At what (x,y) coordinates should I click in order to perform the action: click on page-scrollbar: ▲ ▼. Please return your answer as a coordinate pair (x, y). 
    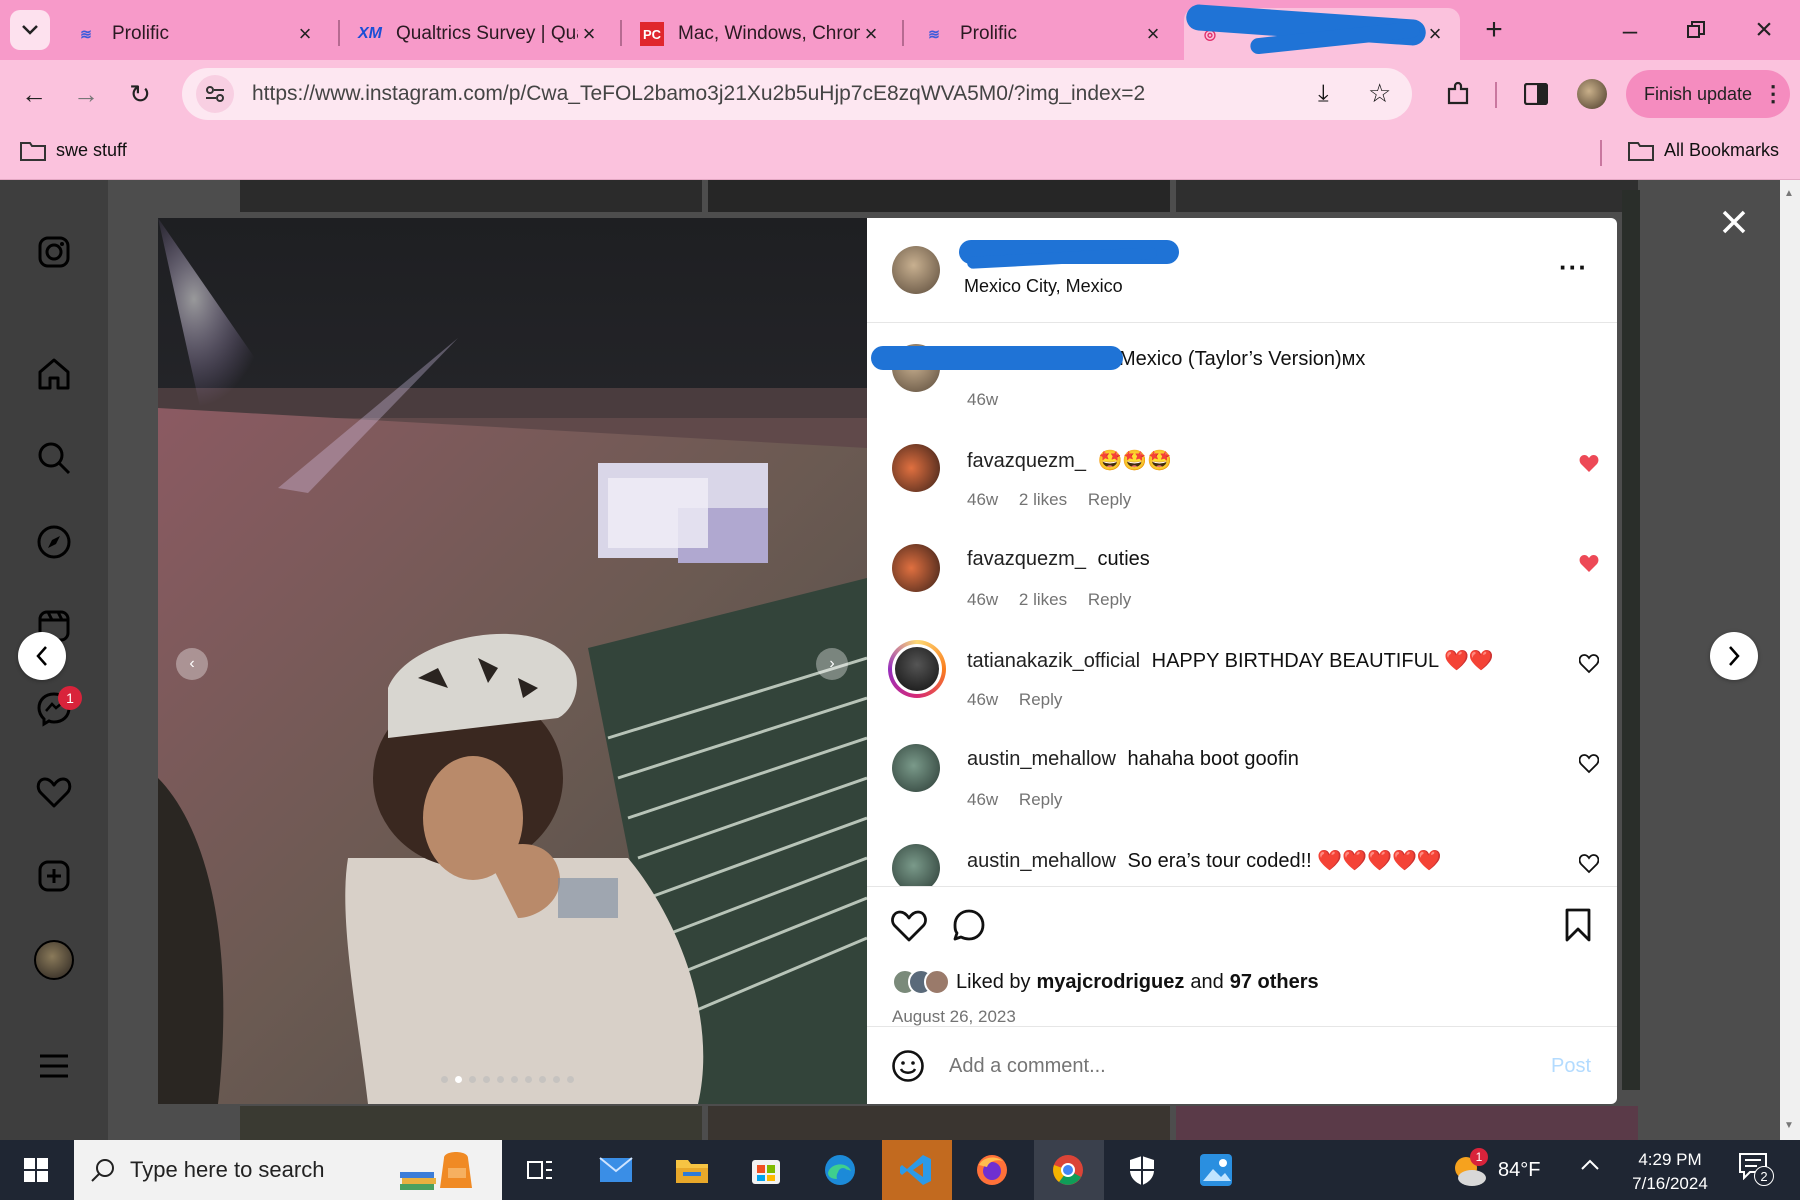
    Looking at the image, I should click on (1790, 660).